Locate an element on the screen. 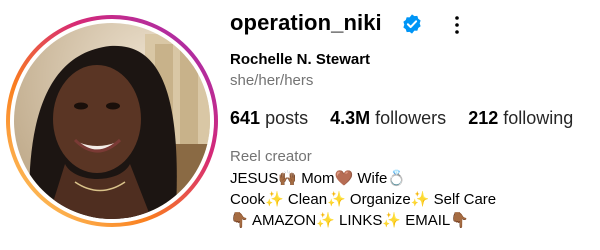 The width and height of the screenshot is (600, 250). following-stat: 212 following is located at coordinates (520, 118).